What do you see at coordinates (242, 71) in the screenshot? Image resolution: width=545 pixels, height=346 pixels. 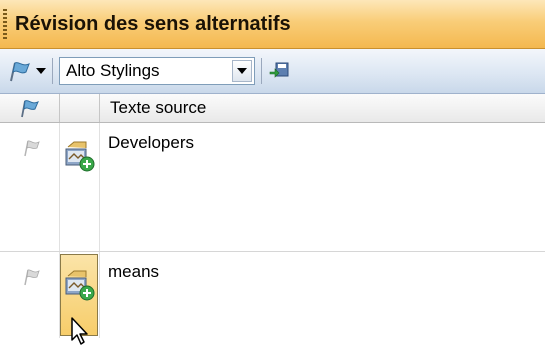 I see `chevron-down-icon` at bounding box center [242, 71].